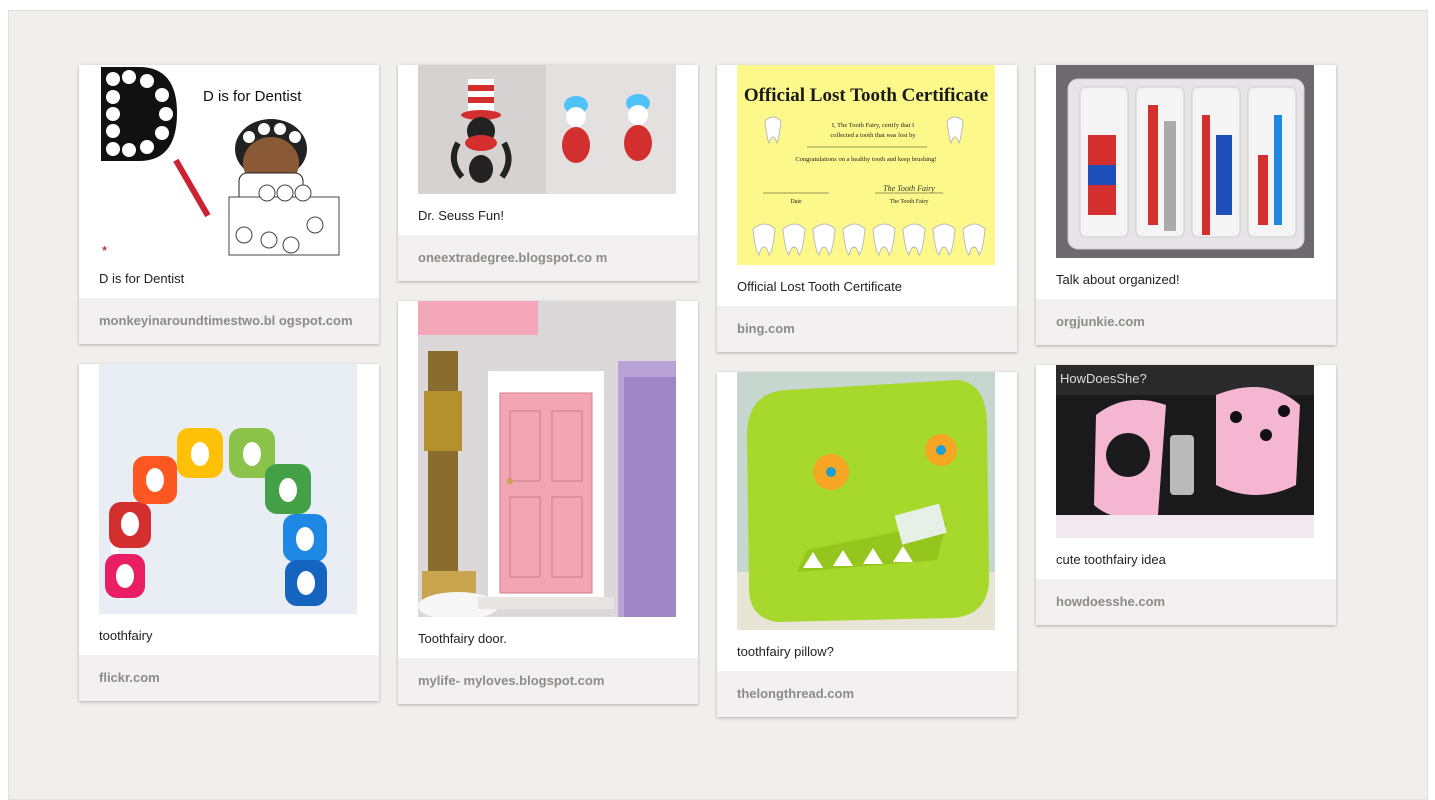 The width and height of the screenshot is (1435, 800). What do you see at coordinates (462, 638) in the screenshot?
I see `pin-caption: Toothfairy door.` at bounding box center [462, 638].